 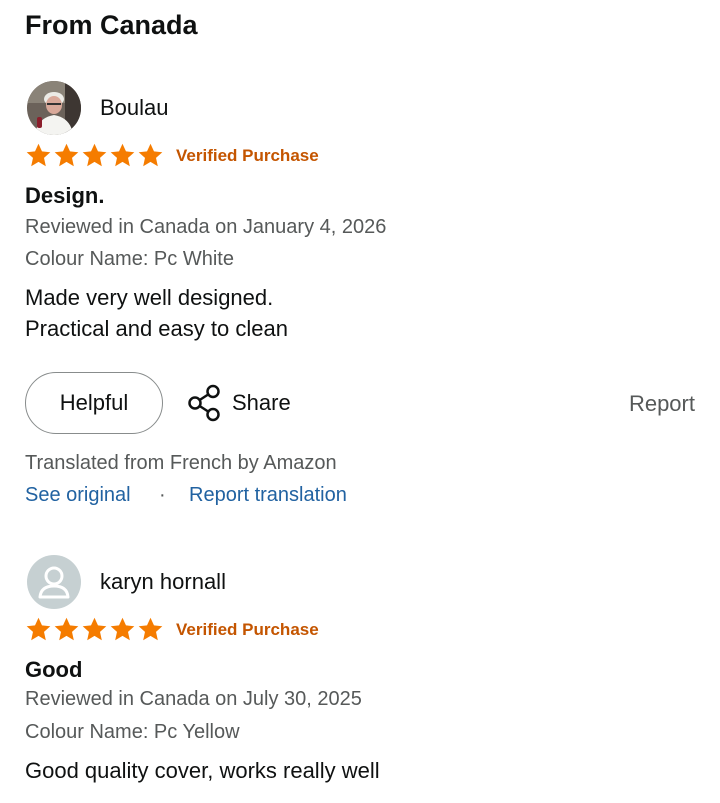 What do you see at coordinates (202, 770) in the screenshot?
I see `review-body: Good quality cover, works really well` at bounding box center [202, 770].